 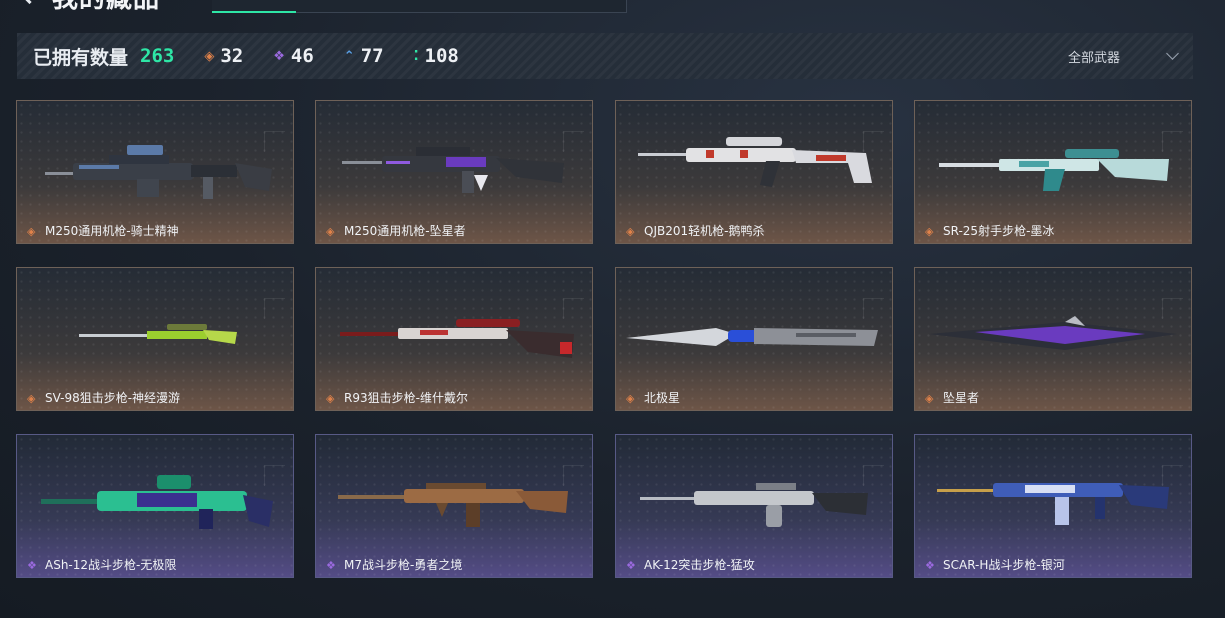 I want to click on item-name: M250通用机枪-骑士精神, so click(x=112, y=231).